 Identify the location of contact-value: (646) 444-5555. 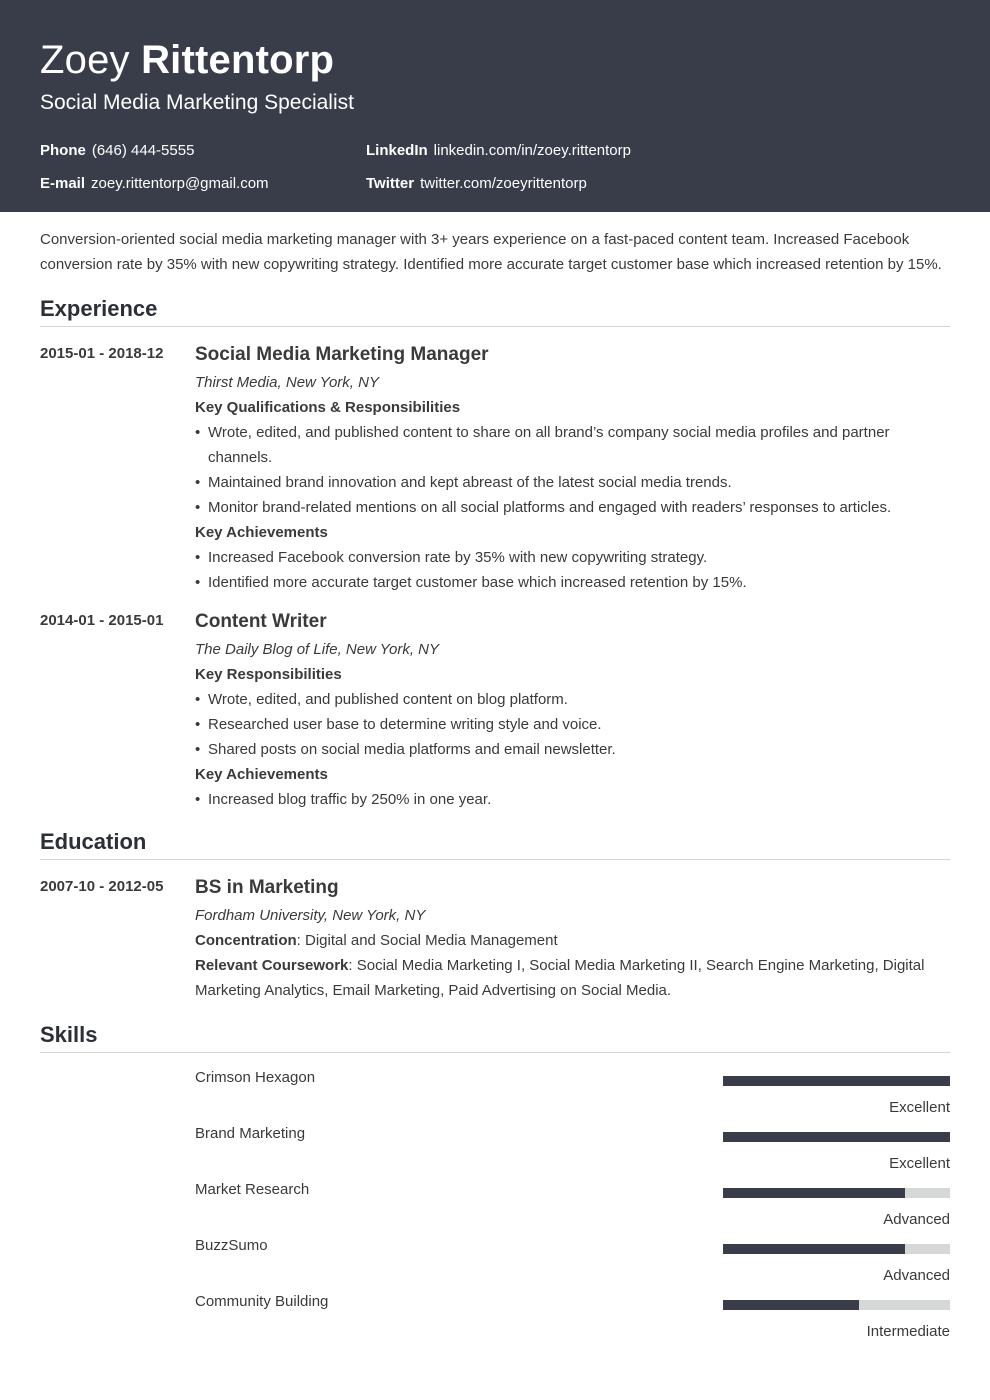
(143, 150).